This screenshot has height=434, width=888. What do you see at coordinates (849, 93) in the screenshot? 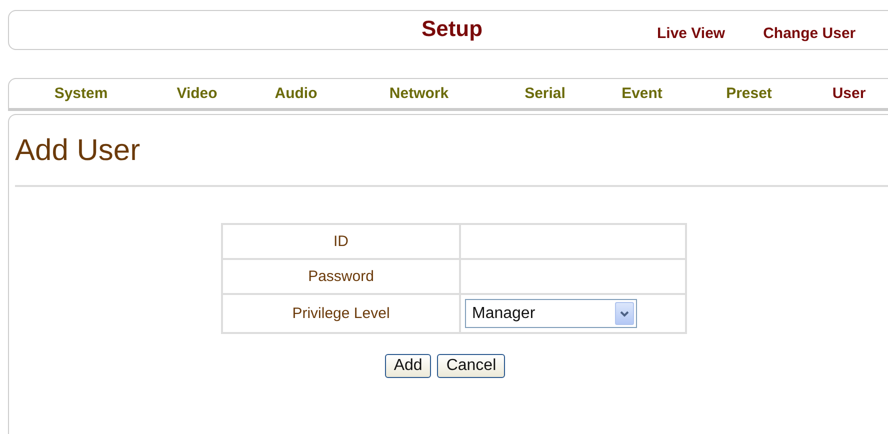
I see `nav-tab: User` at bounding box center [849, 93].